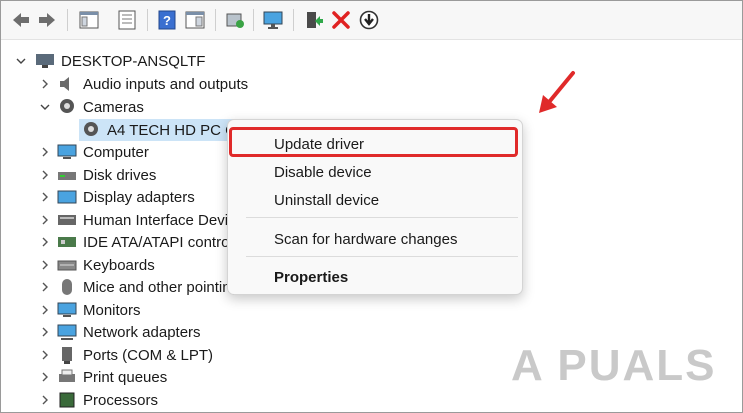 The height and width of the screenshot is (413, 743). I want to click on tree-item-print-queues: Print queues, so click(112, 377).